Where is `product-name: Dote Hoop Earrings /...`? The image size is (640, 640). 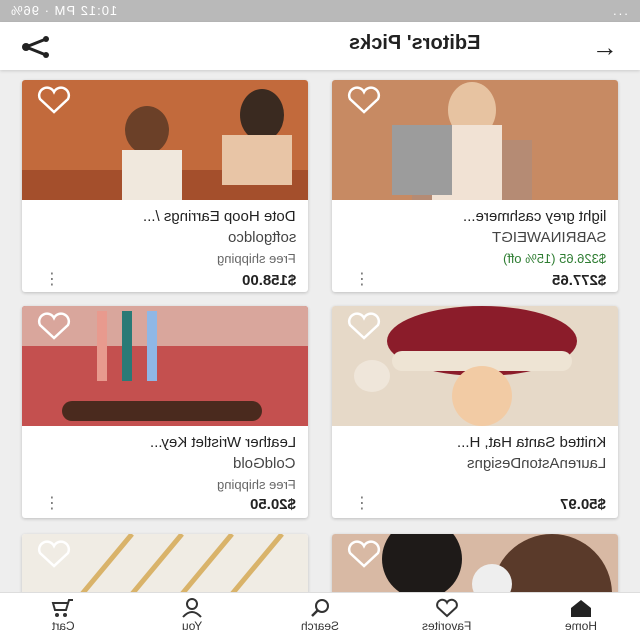 product-name: Dote Hoop Earrings /... is located at coordinates (219, 216).